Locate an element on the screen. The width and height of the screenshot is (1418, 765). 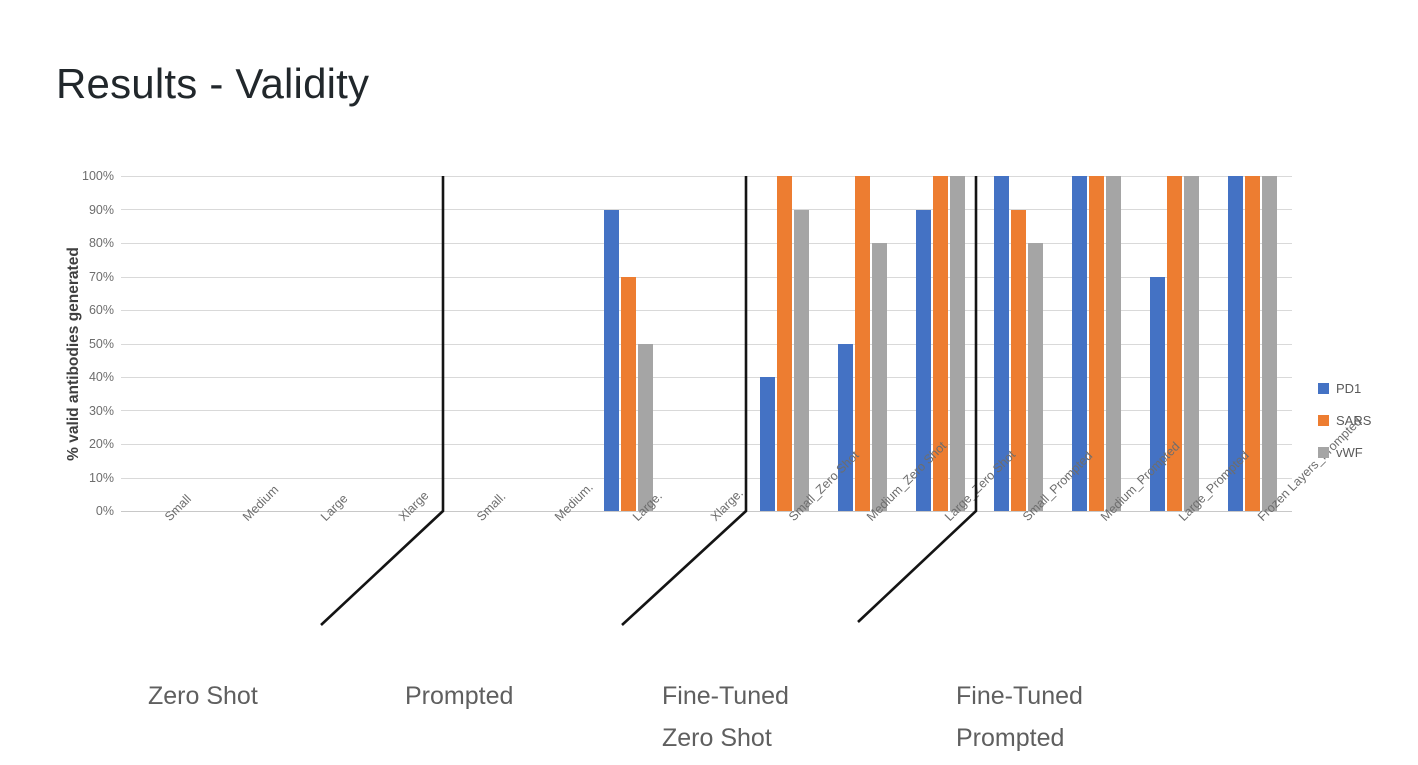
y-axis-tick-labels: 100% 90% 80% 70% 60% 50% 40% 30% 20% 10% 0% is located at coordinates (90, 343).